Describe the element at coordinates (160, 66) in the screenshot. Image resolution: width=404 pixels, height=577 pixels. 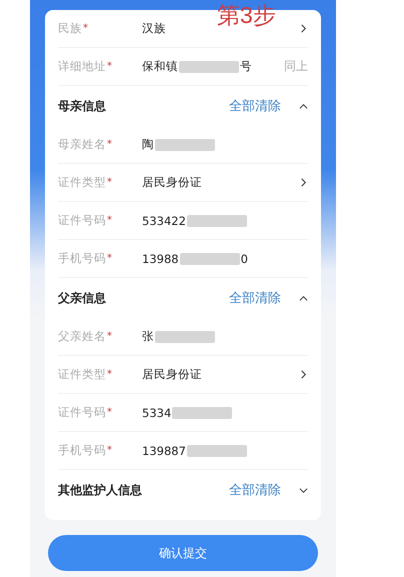
I see `field-value: 保和镇` at that location.